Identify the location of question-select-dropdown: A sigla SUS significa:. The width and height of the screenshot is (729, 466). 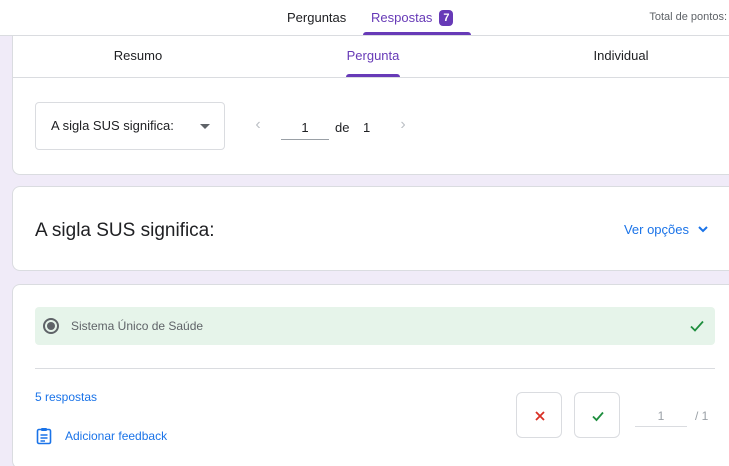
(130, 126).